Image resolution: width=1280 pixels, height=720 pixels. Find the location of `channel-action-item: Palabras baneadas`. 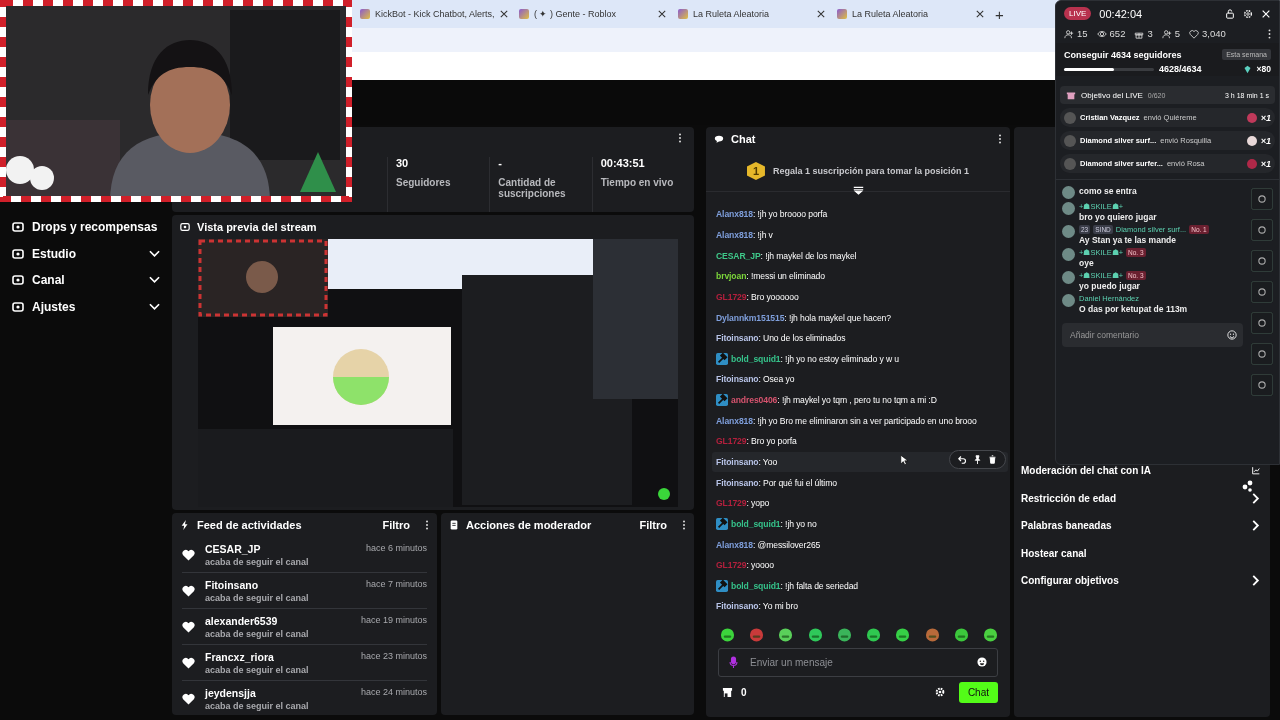

channel-action-item: Palabras baneadas is located at coordinates (1142, 526).